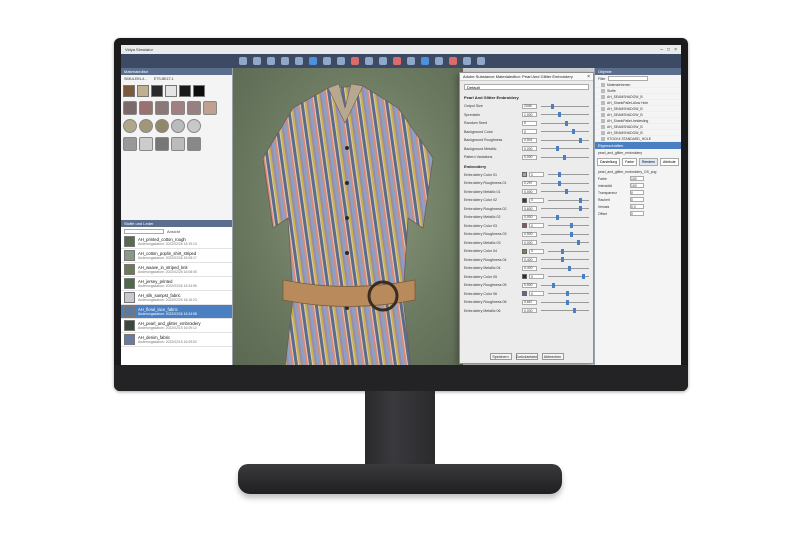 This screenshot has width=800, height=533. Describe the element at coordinates (439, 61) in the screenshot. I see `grid-icon` at that location.